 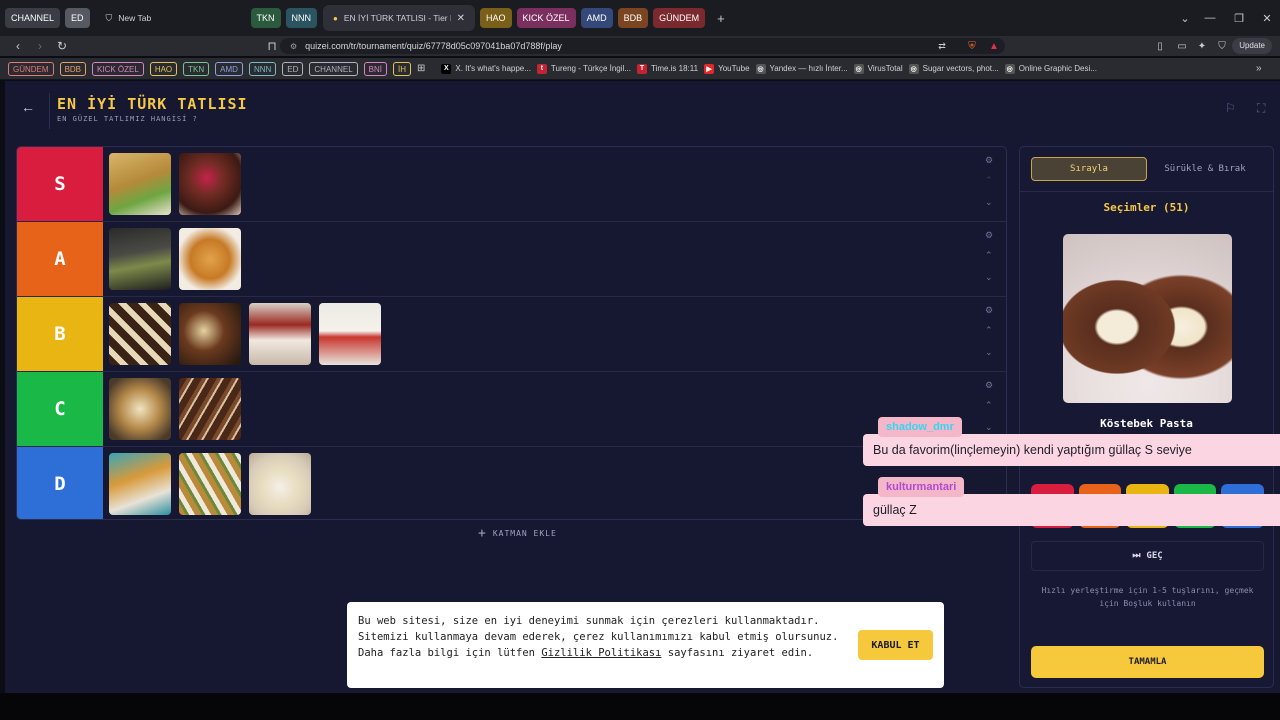 I want to click on reload-icon: ↻, so click(x=62, y=46).